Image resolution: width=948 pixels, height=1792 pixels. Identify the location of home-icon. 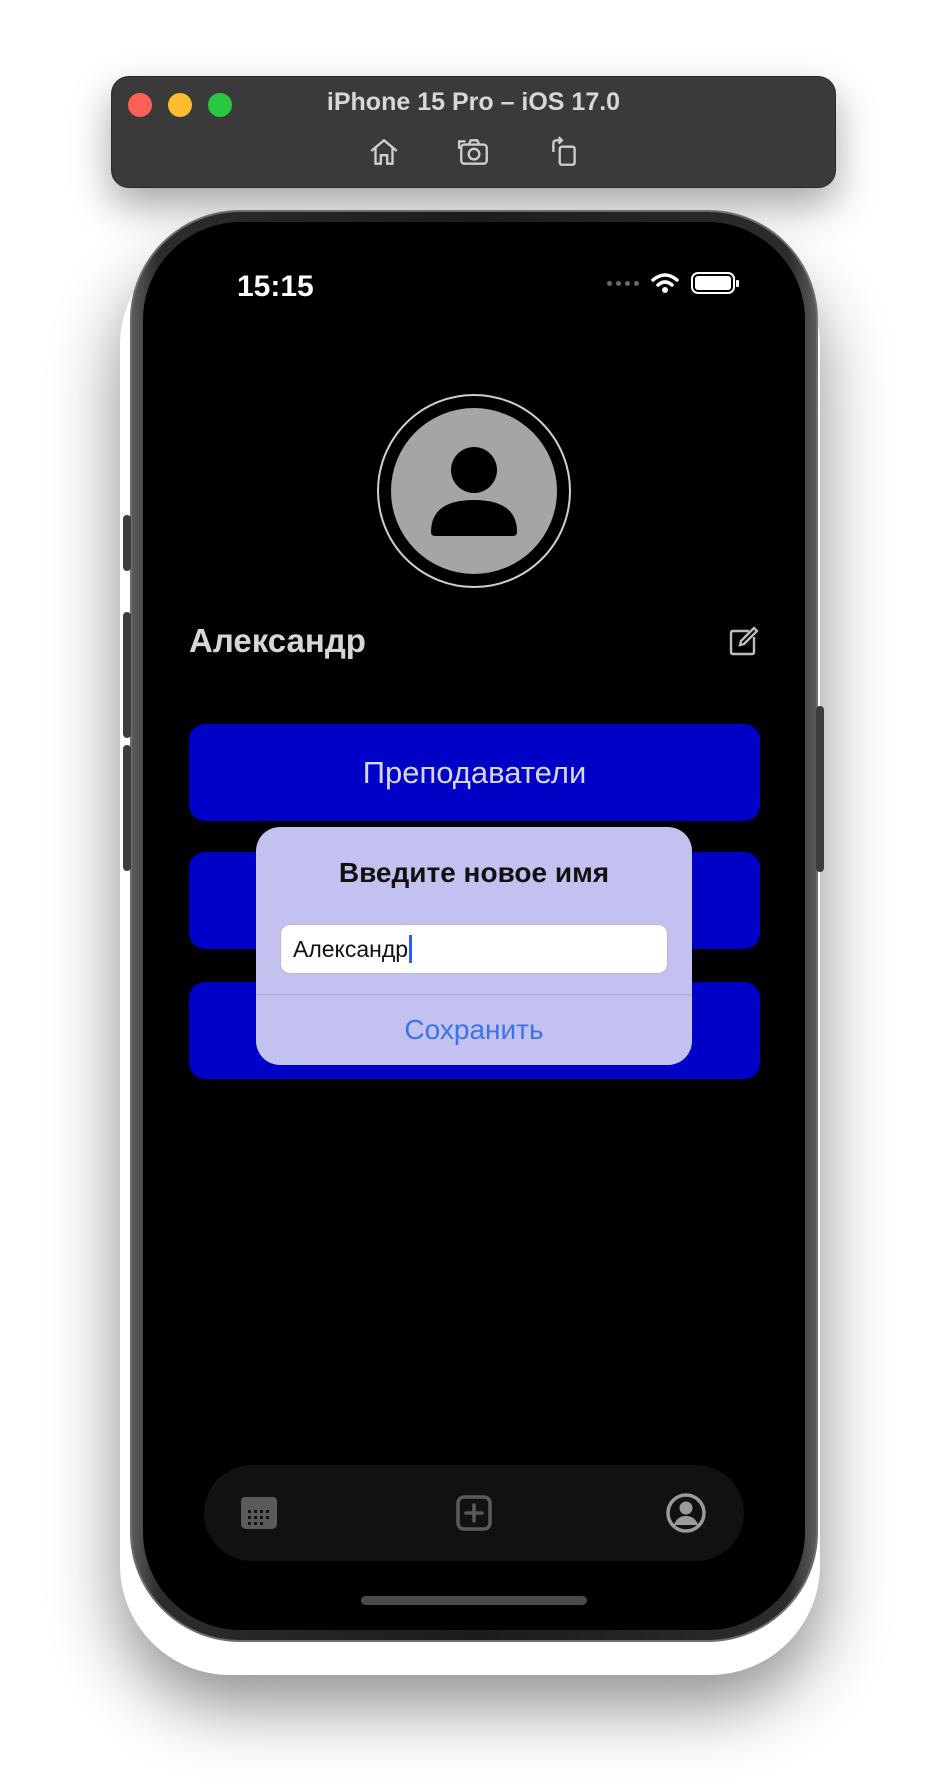
(384, 152).